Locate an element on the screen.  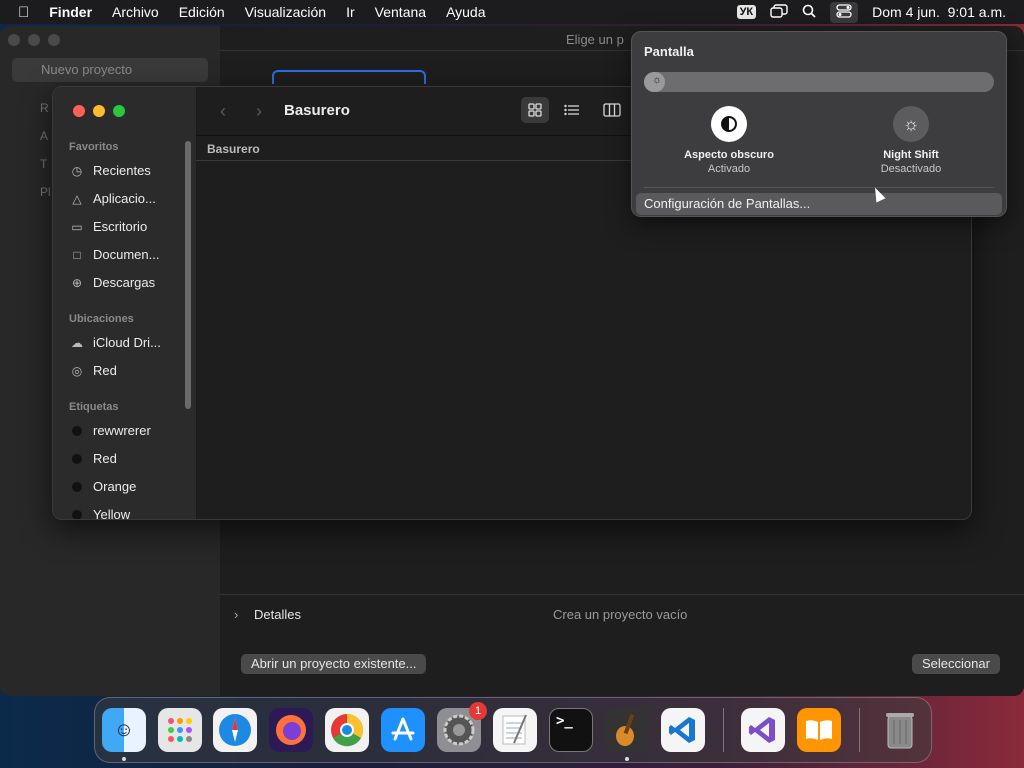
window-controls-inactive is located at coordinates (34, 40).